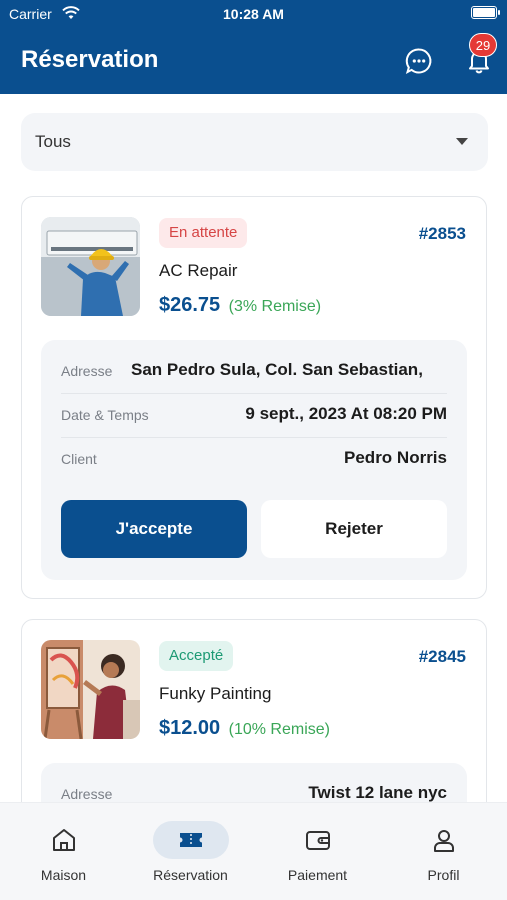 Image resolution: width=507 pixels, height=900 pixels. What do you see at coordinates (346, 413) in the screenshot?
I see `datetime-value: 9 sept., 2023 At 08:20 PM` at bounding box center [346, 413].